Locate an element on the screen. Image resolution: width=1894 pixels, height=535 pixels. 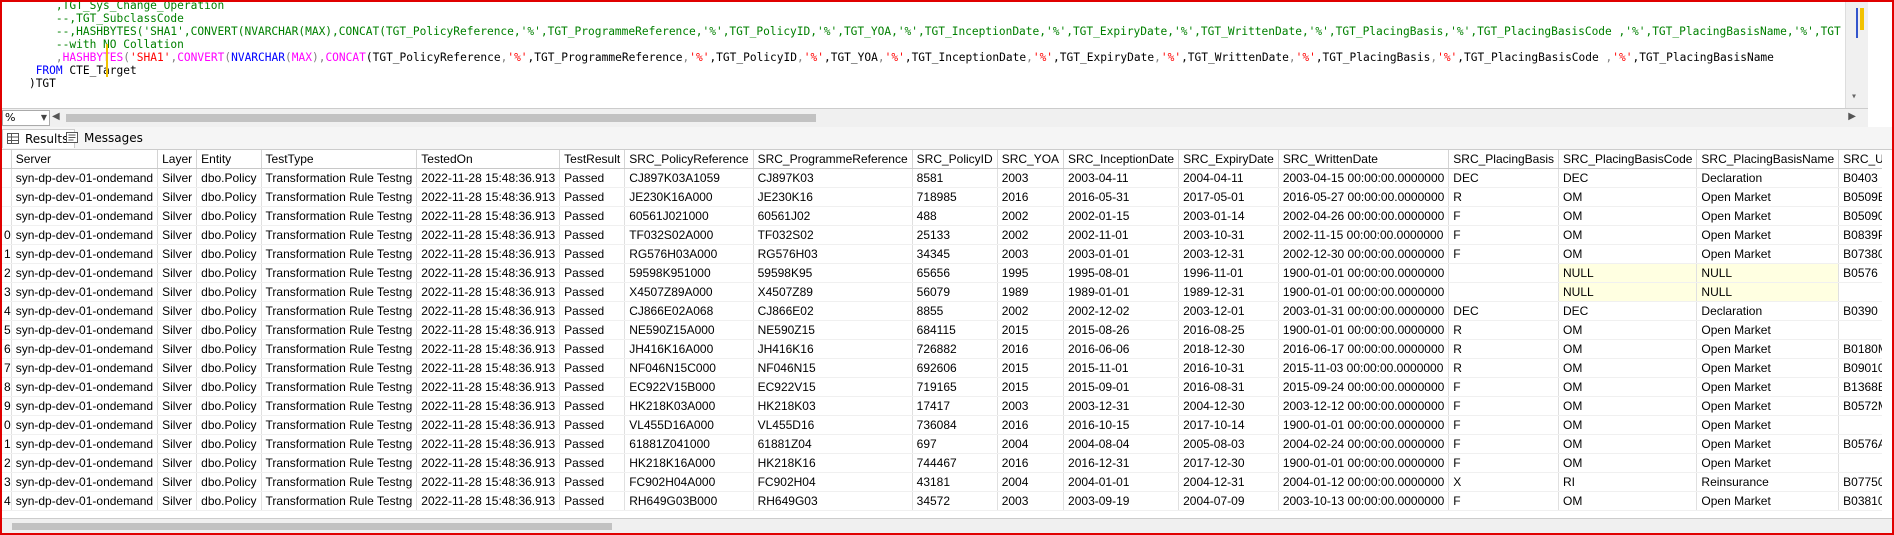
table-cell: RH649G03 is located at coordinates (833, 501).